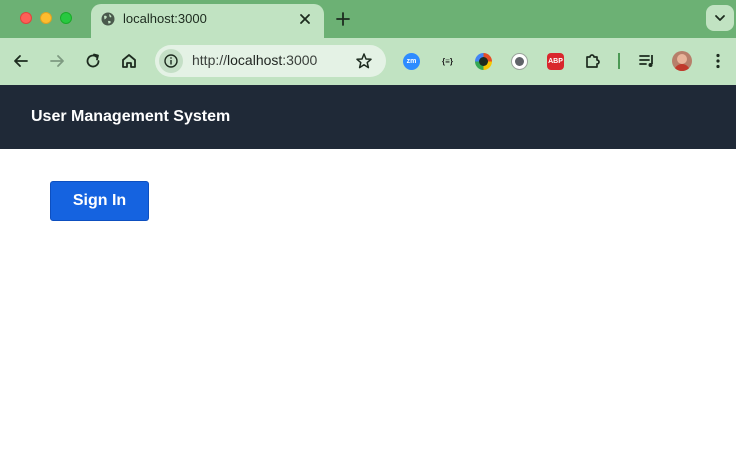 The image size is (736, 463). I want to click on browser-toolbar: http://localhost:3000 zm {≡} ABP, so click(368, 61).